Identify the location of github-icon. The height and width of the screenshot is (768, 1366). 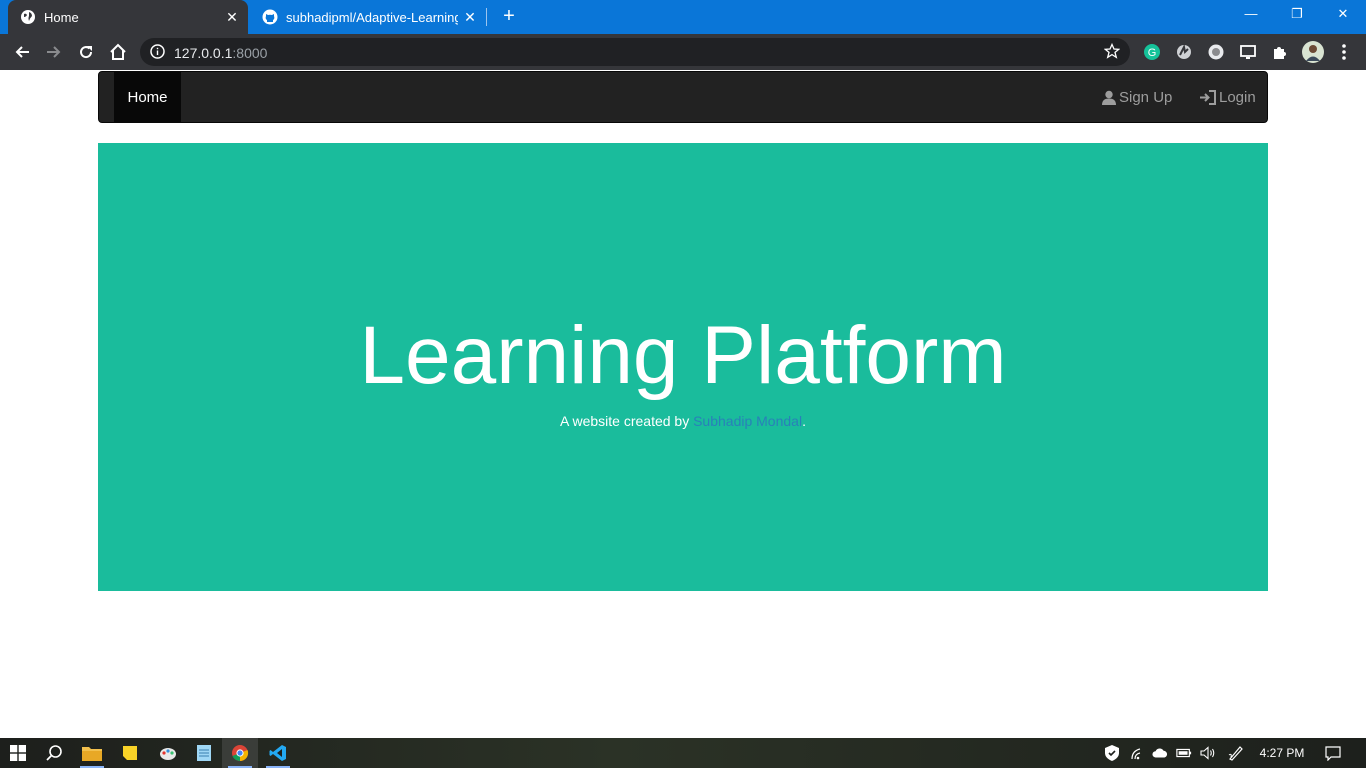
(270, 17).